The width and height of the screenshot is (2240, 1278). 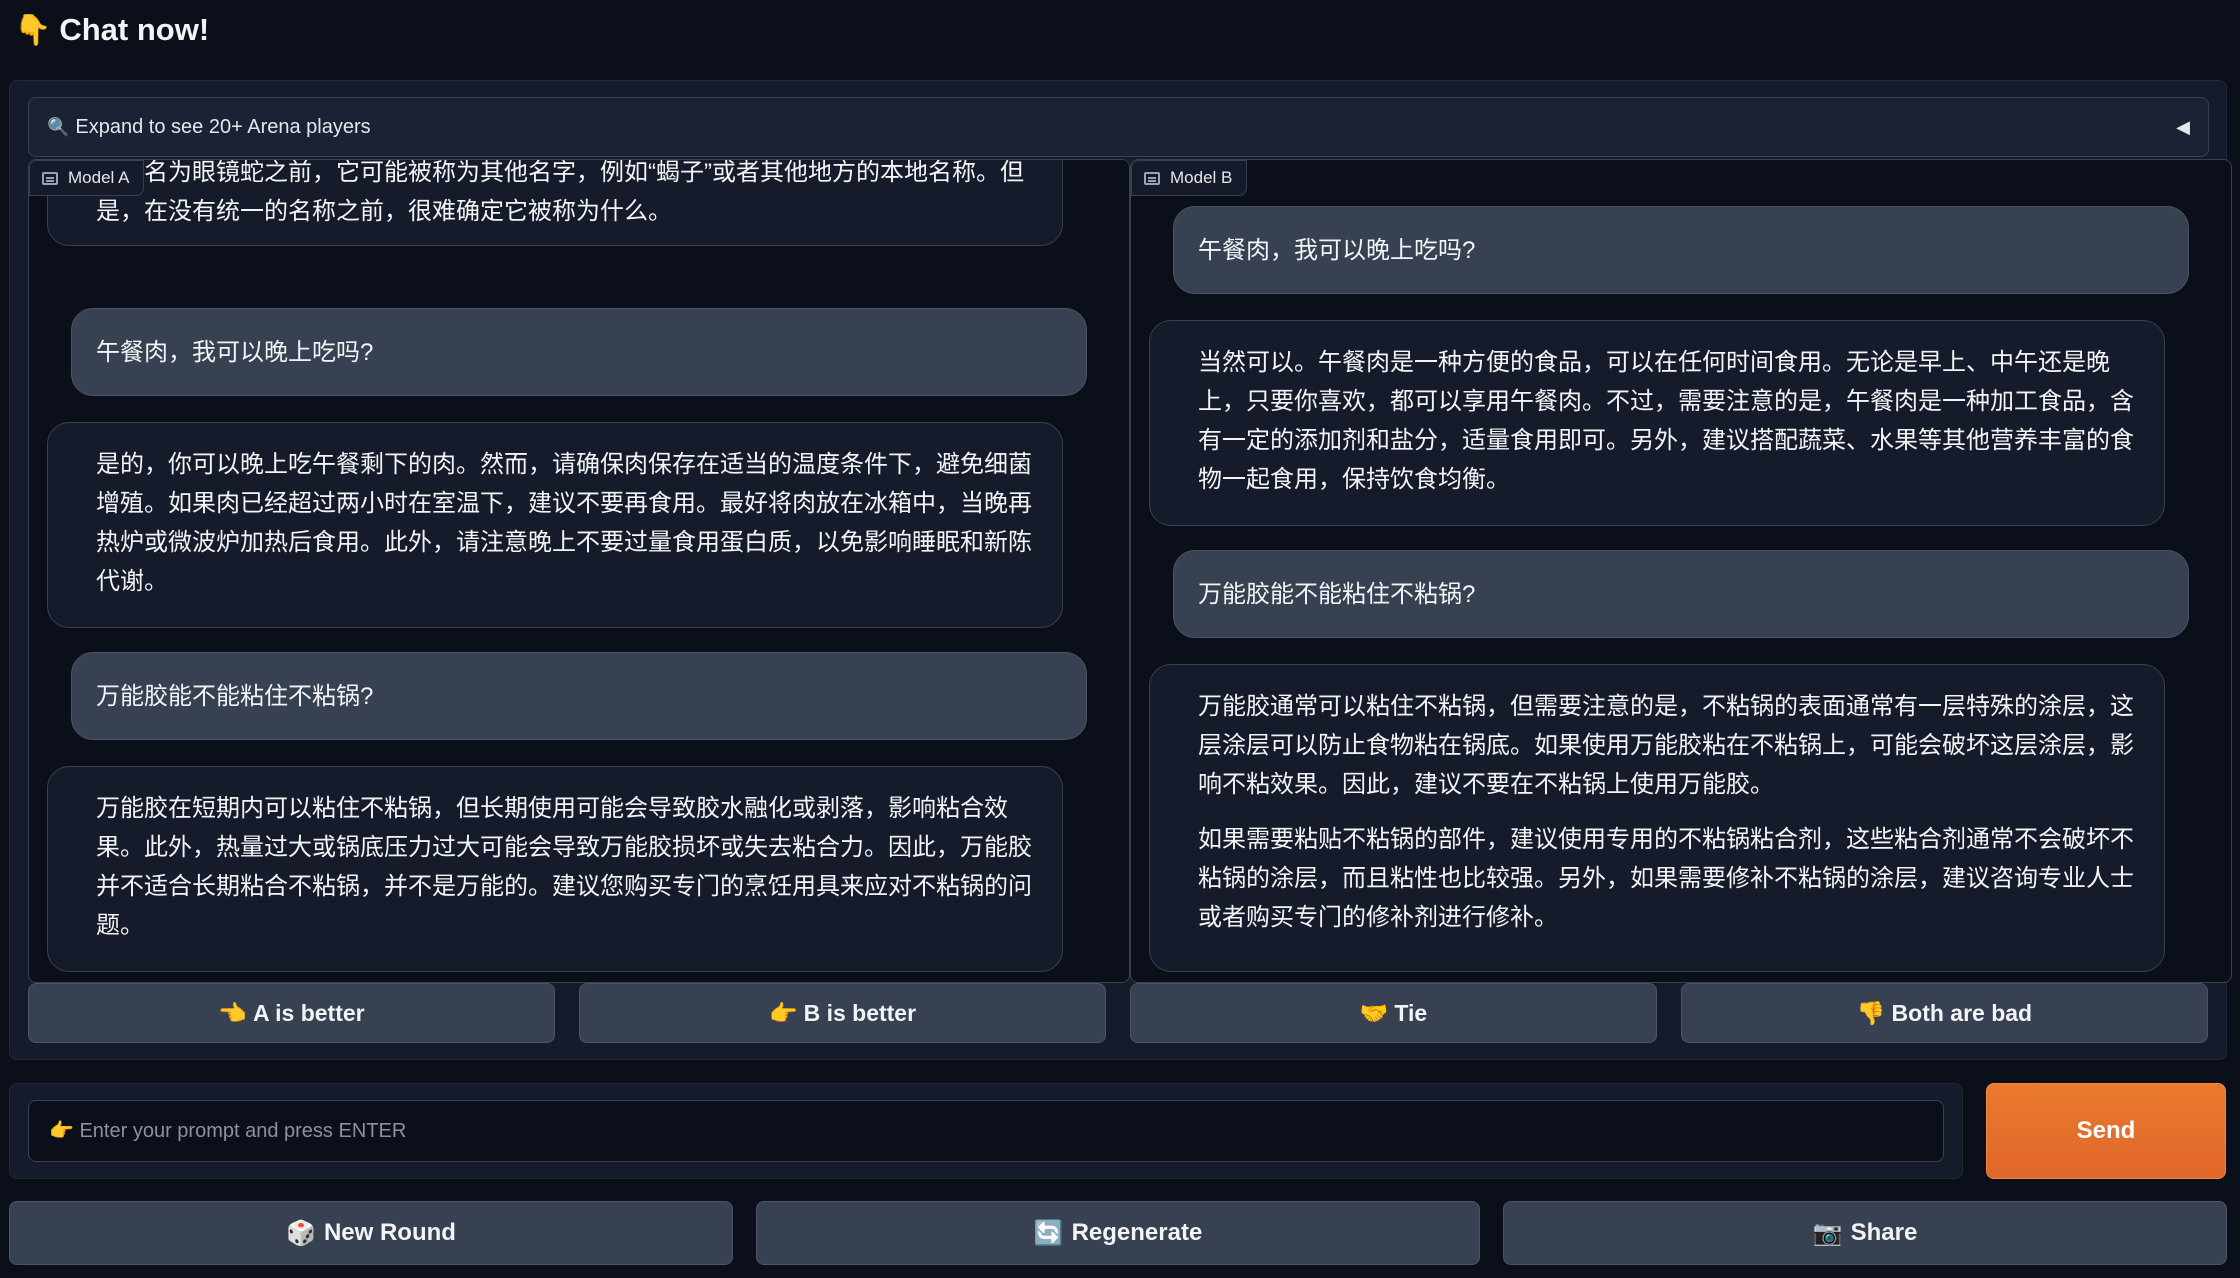 I want to click on chatbot-label-text: Model B, so click(x=1201, y=177).